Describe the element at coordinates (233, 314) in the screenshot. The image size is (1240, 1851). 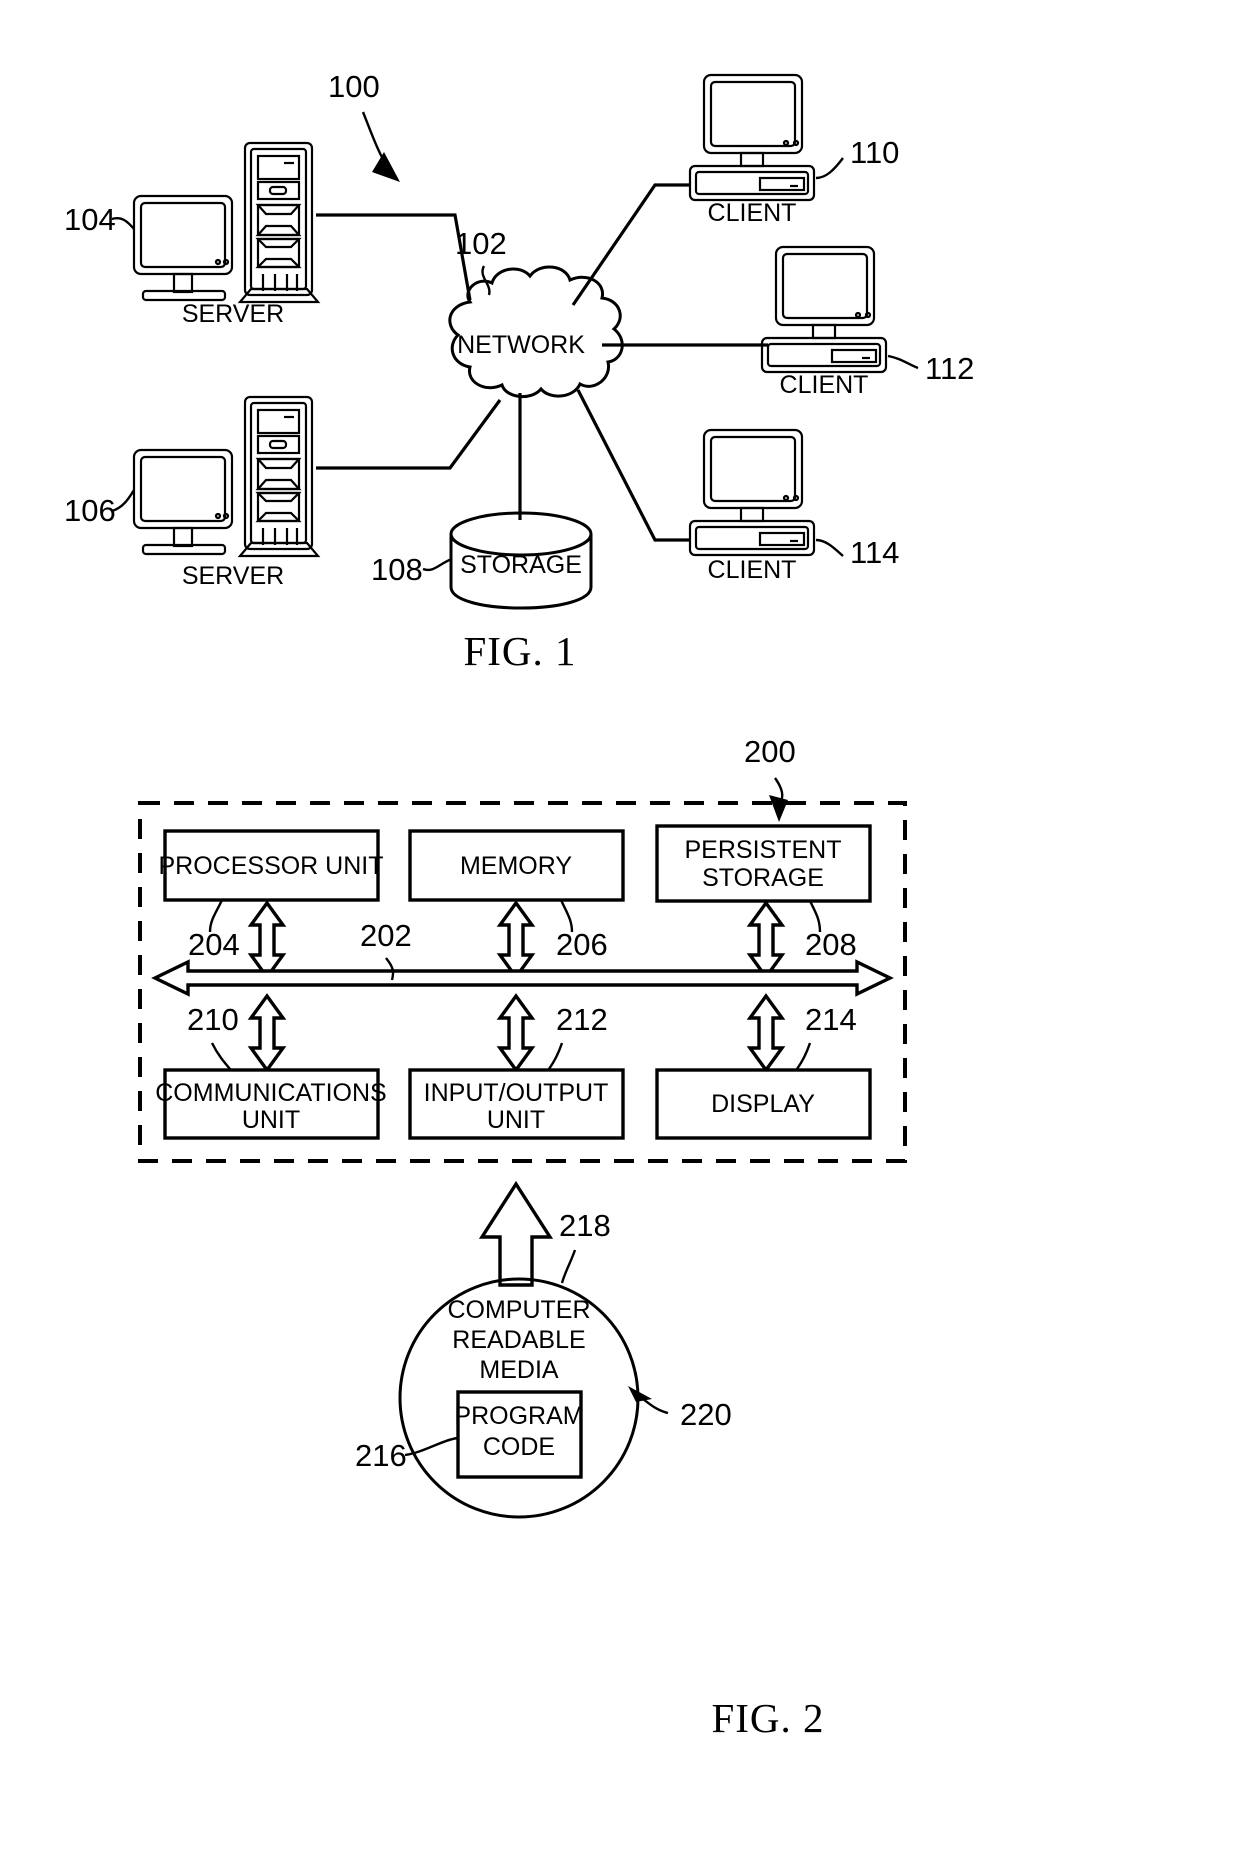
I see `server-104-label: SERVER` at that location.